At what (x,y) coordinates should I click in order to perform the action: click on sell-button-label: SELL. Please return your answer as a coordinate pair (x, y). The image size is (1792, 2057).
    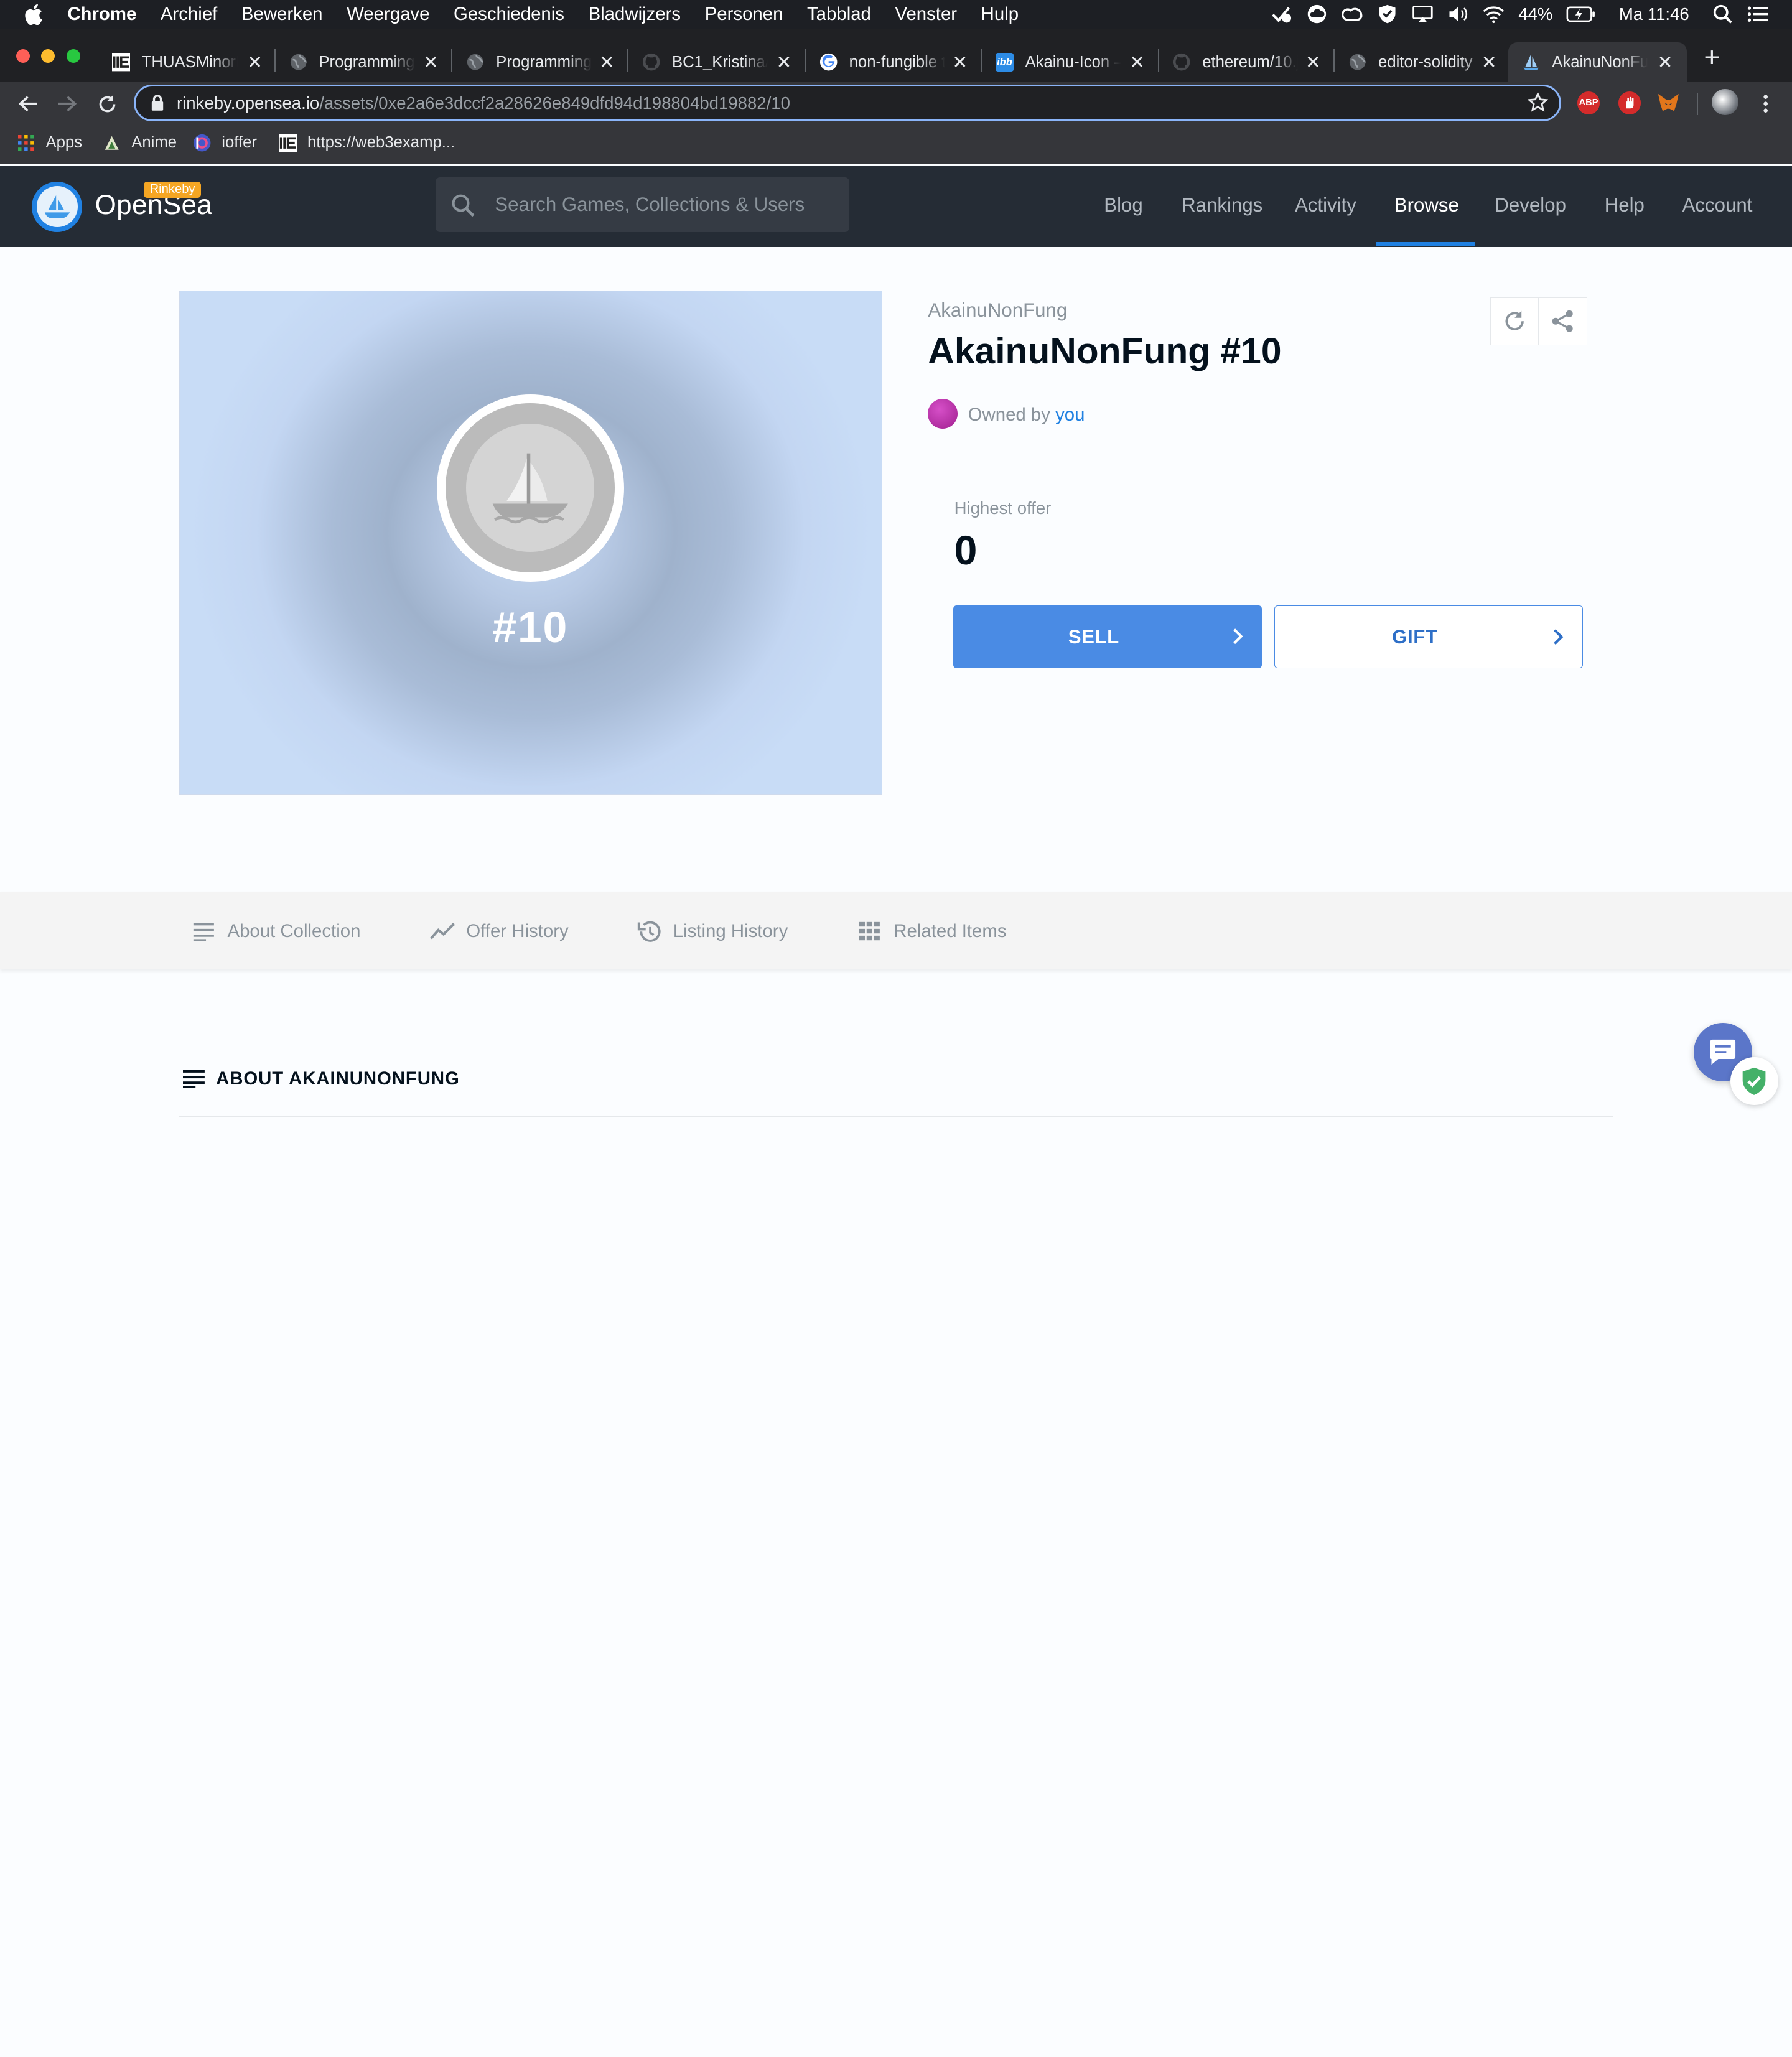
    Looking at the image, I should click on (1094, 636).